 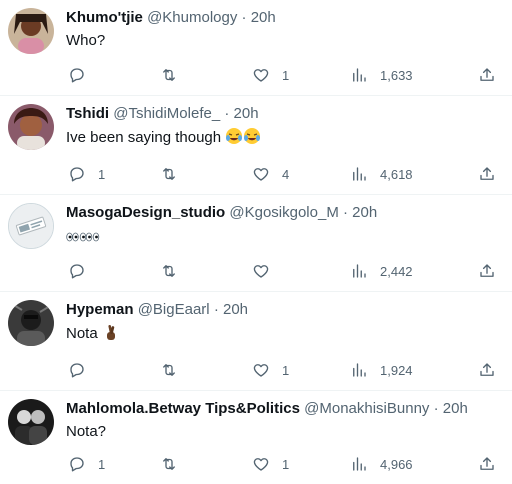 What do you see at coordinates (396, 370) in the screenshot?
I see `view-count: 1,924` at bounding box center [396, 370].